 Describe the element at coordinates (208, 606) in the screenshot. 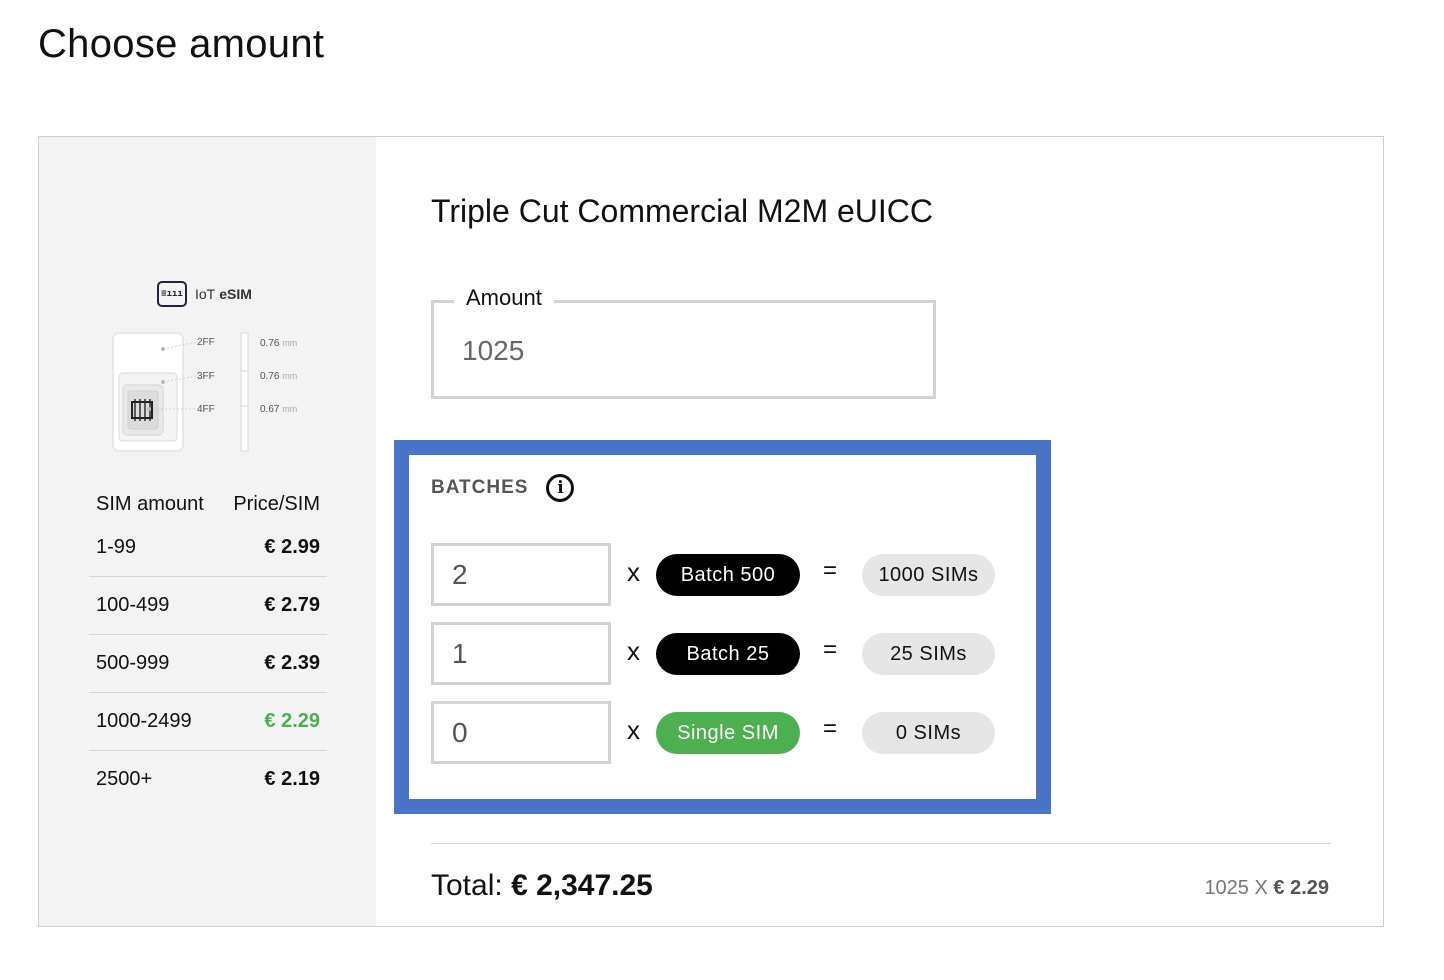

I see `price-row: 100-499 € 2.79` at that location.